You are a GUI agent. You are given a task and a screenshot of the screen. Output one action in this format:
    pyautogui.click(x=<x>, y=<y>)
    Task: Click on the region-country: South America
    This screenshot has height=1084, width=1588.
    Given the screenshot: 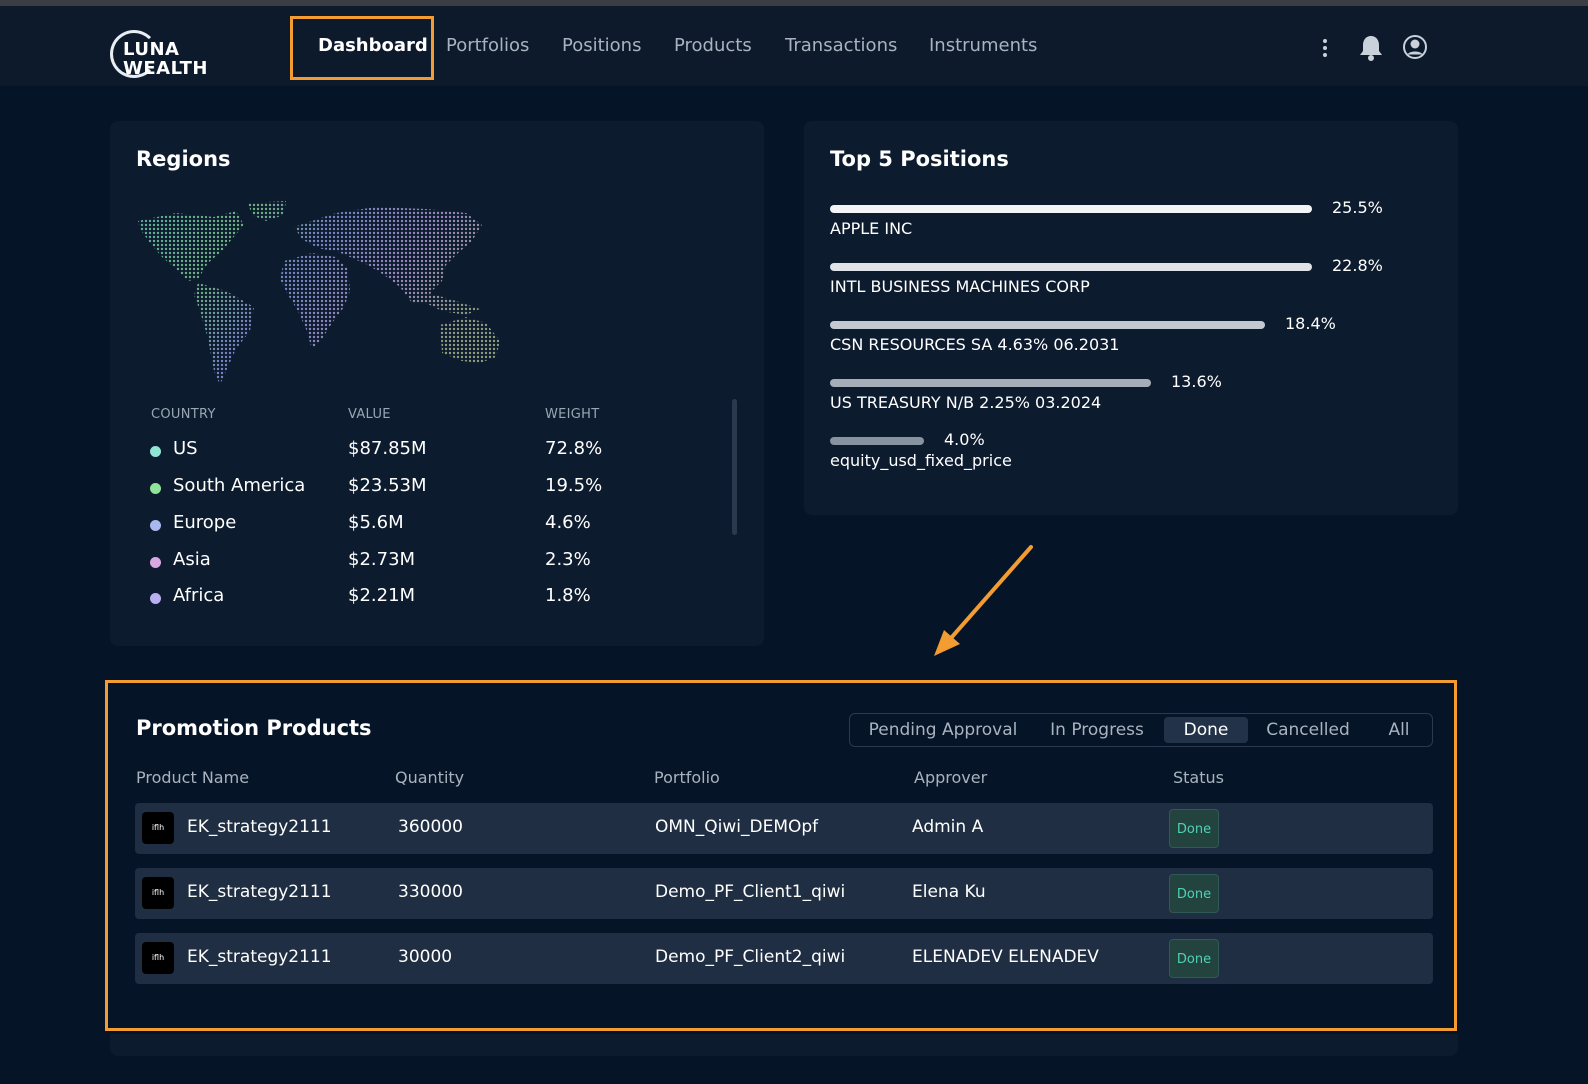 What is the action you would take?
    pyautogui.click(x=239, y=485)
    